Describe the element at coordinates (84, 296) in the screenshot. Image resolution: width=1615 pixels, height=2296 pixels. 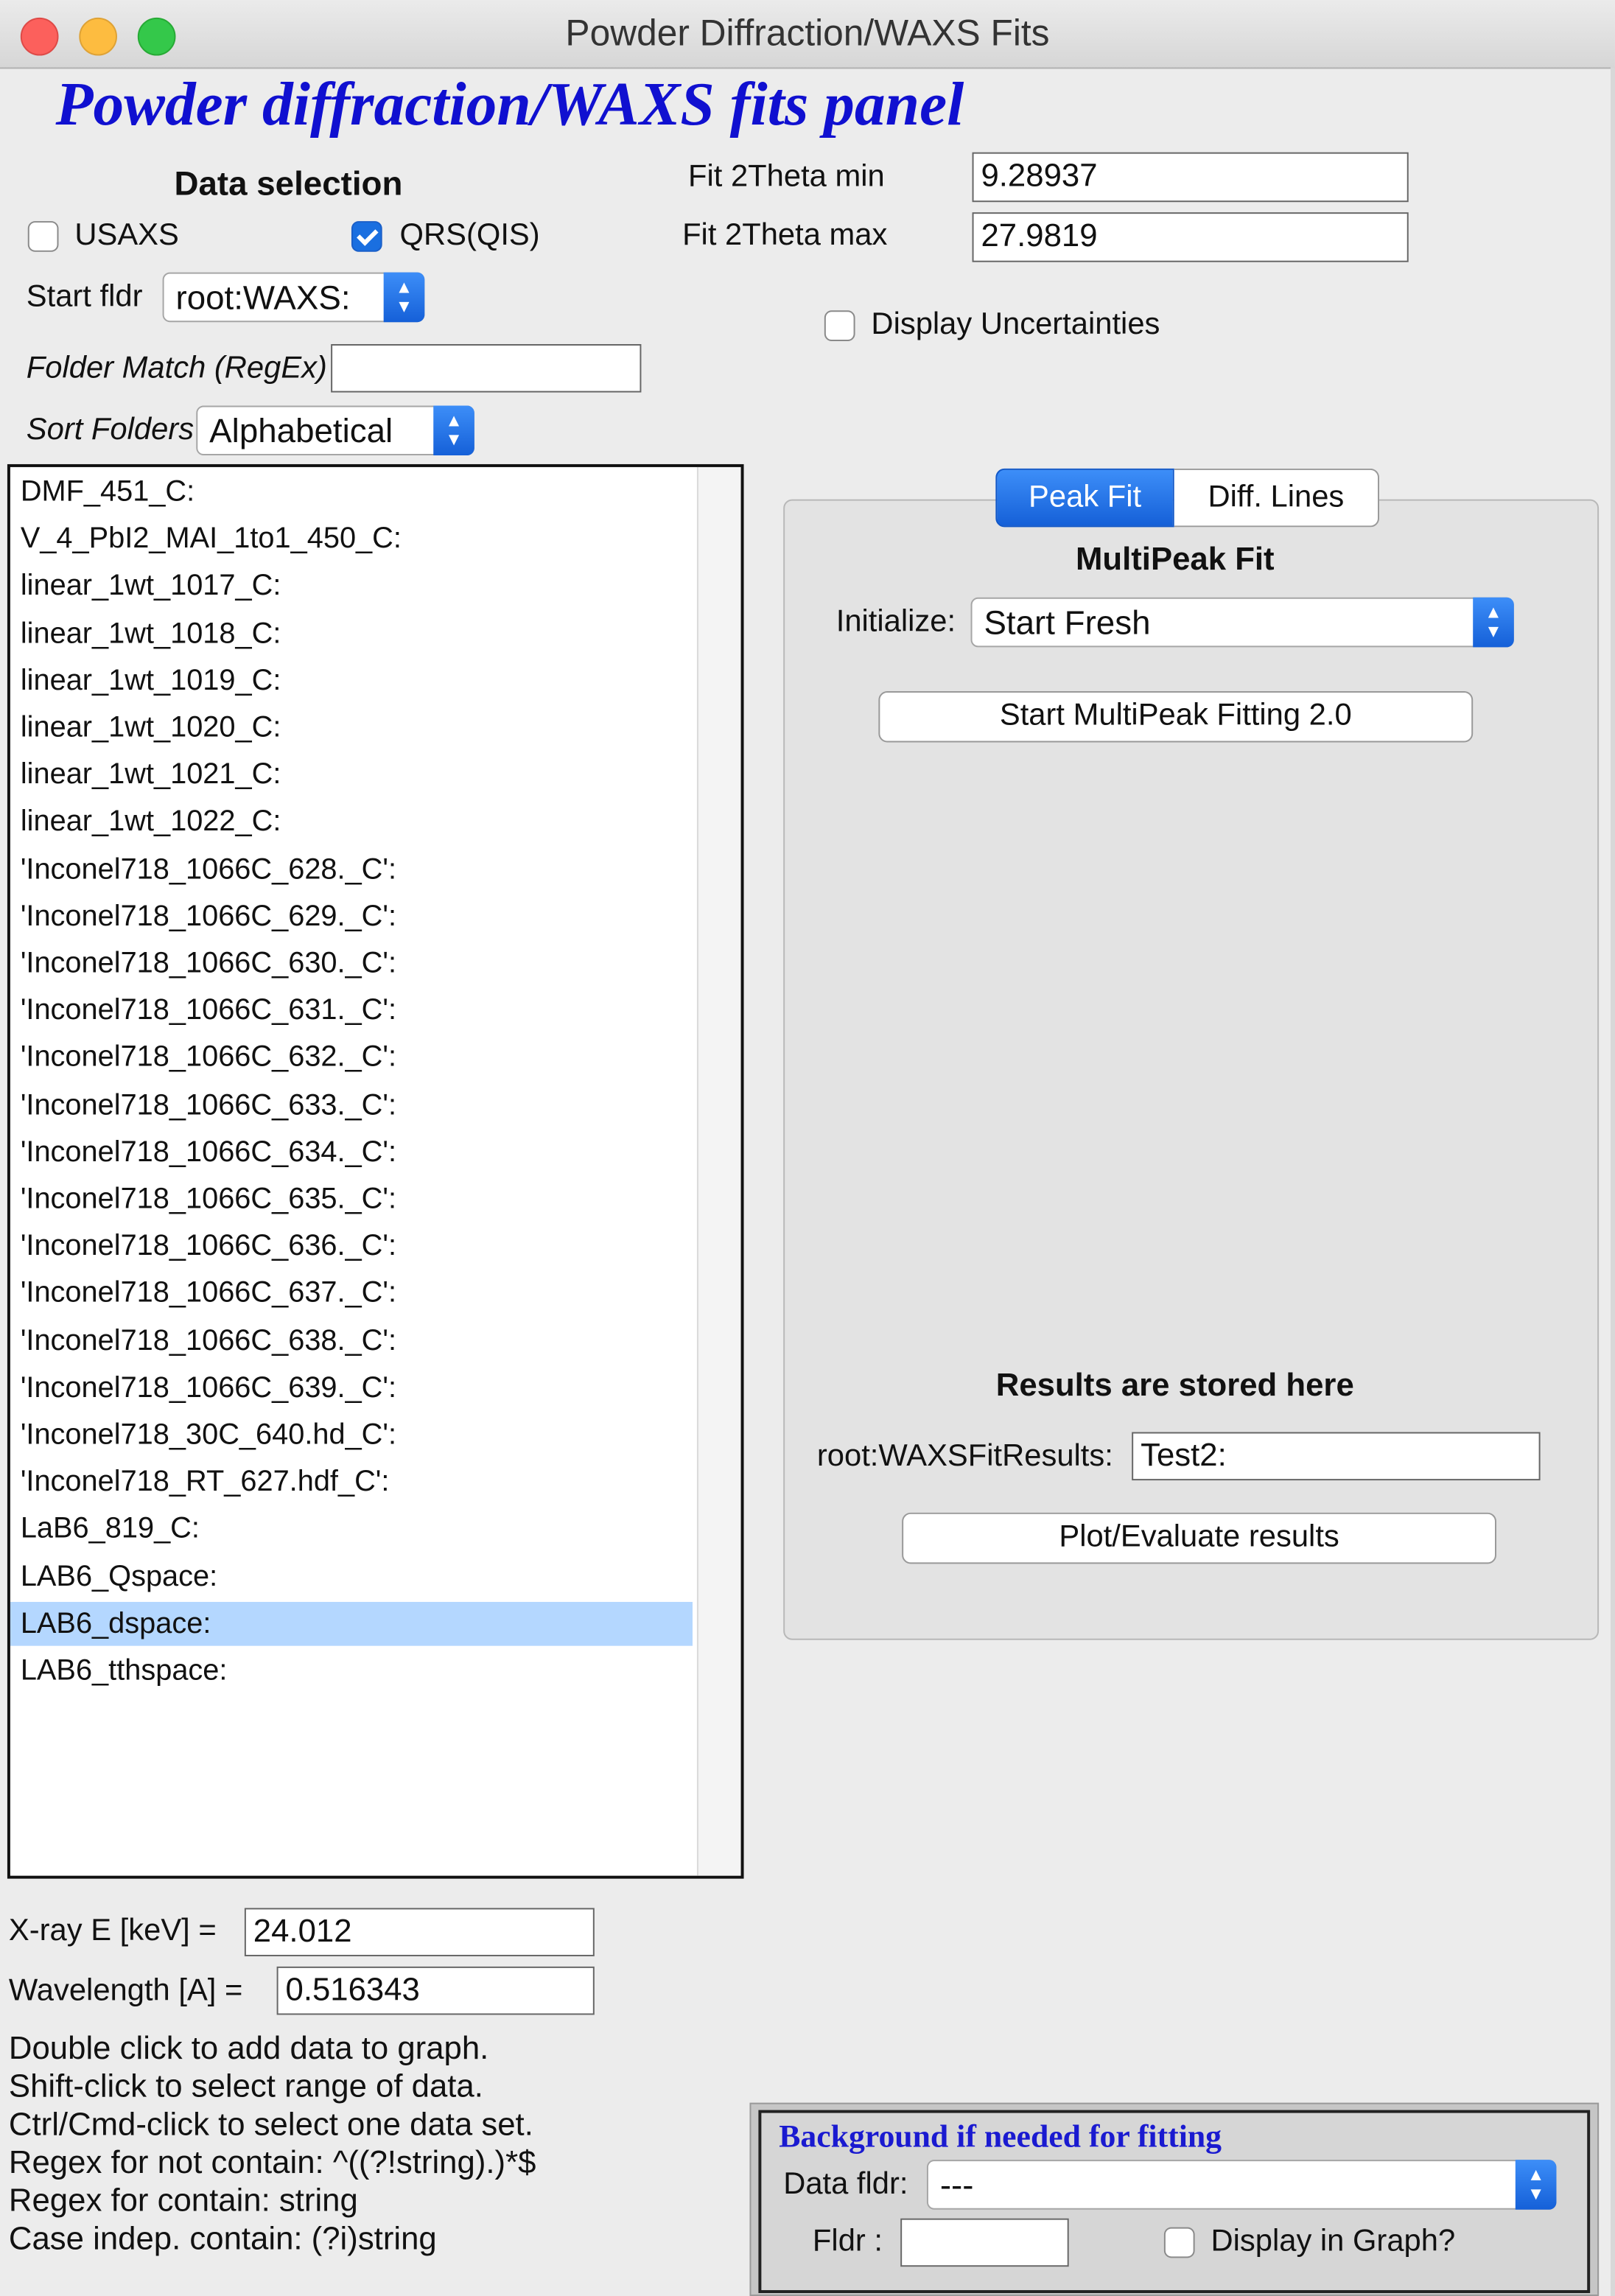
I see `start-folder-label: Start fldr` at that location.